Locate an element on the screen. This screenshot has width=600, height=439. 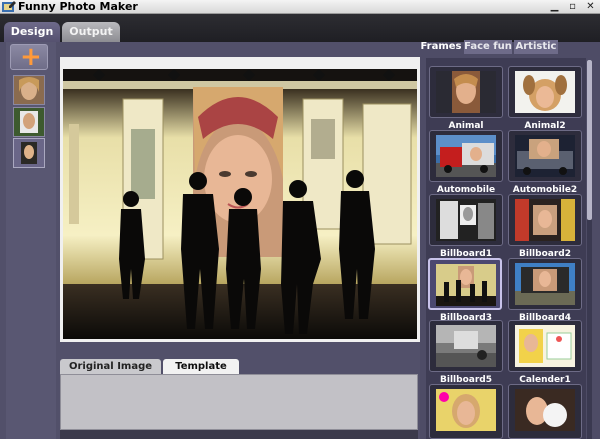
plus-icon: + is located at coordinates (31, 57).